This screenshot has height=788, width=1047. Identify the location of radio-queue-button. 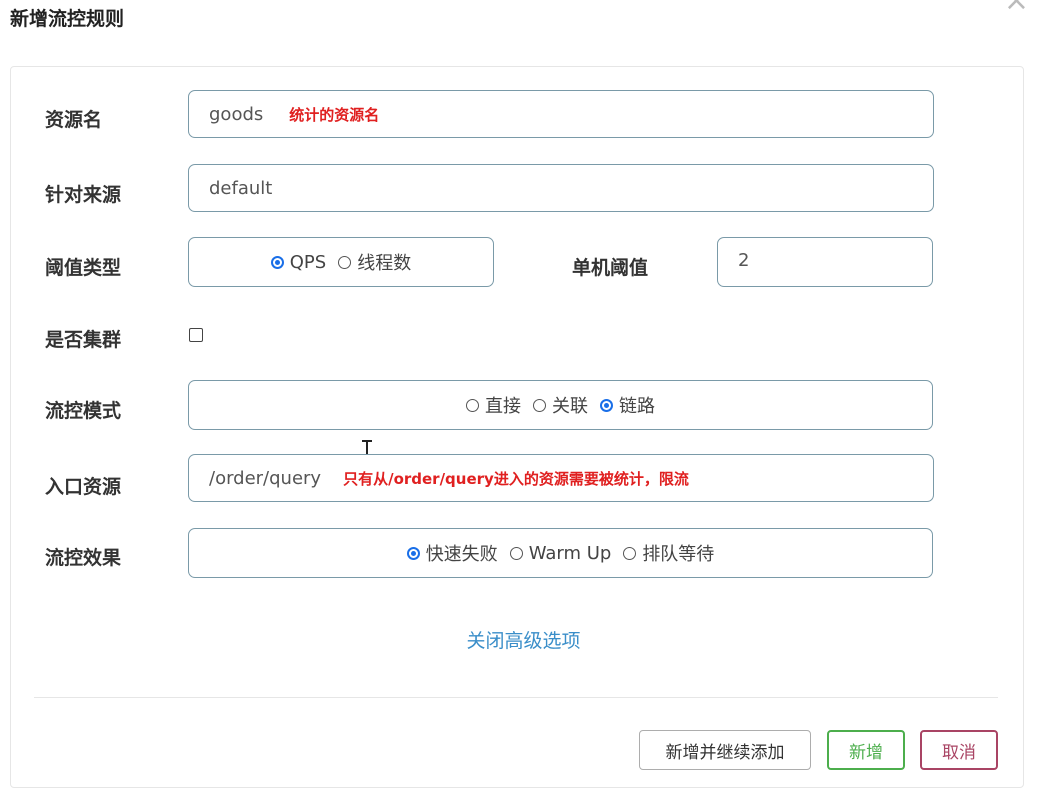
(630, 553).